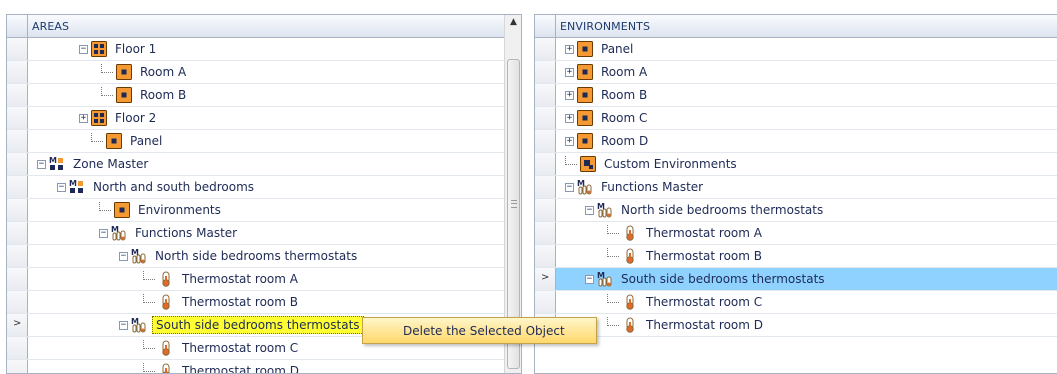 This screenshot has width=1057, height=374. What do you see at coordinates (264, 210) in the screenshot?
I see `left-tree-row: Environments` at bounding box center [264, 210].